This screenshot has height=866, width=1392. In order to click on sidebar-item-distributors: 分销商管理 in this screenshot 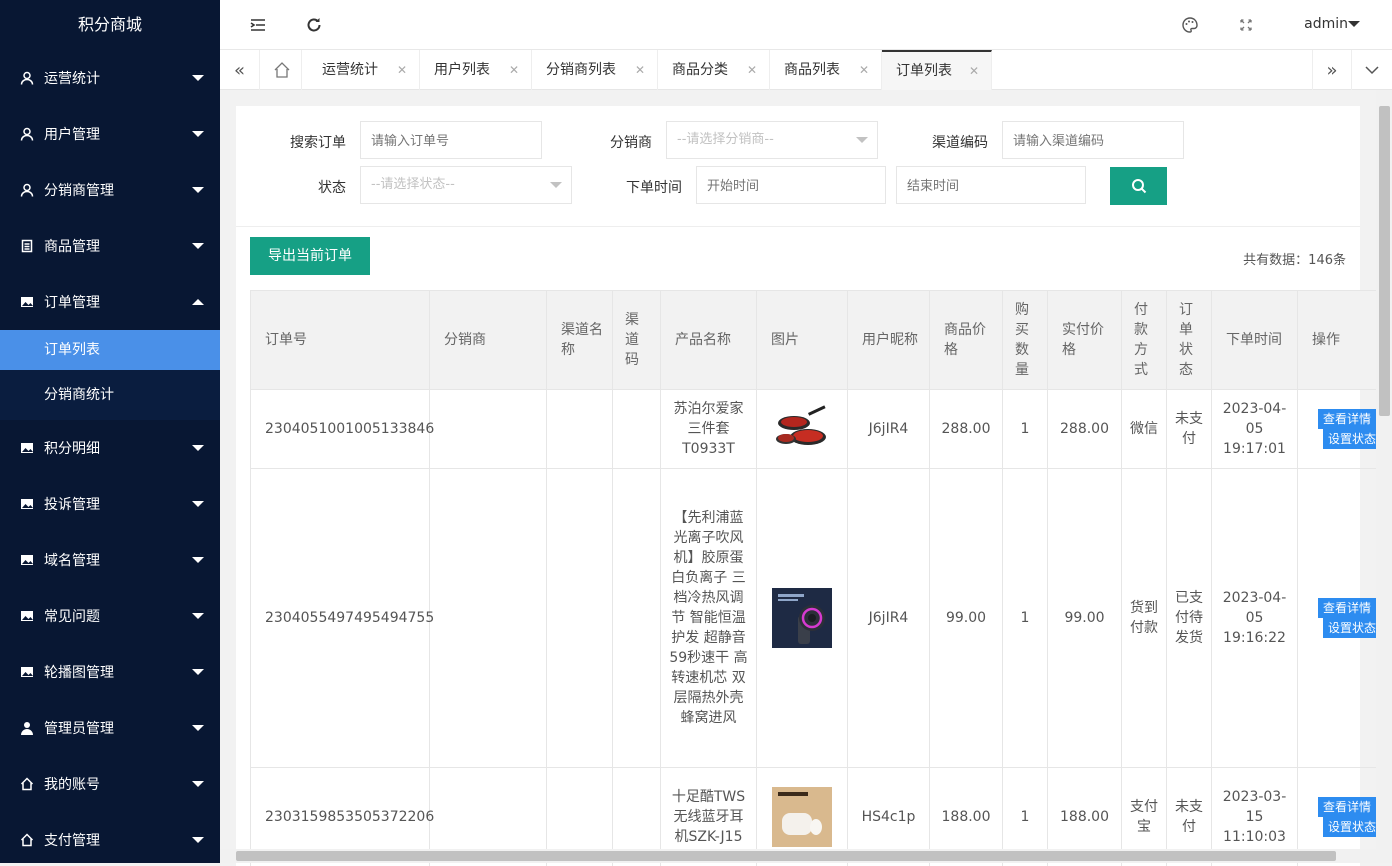, I will do `click(110, 190)`.